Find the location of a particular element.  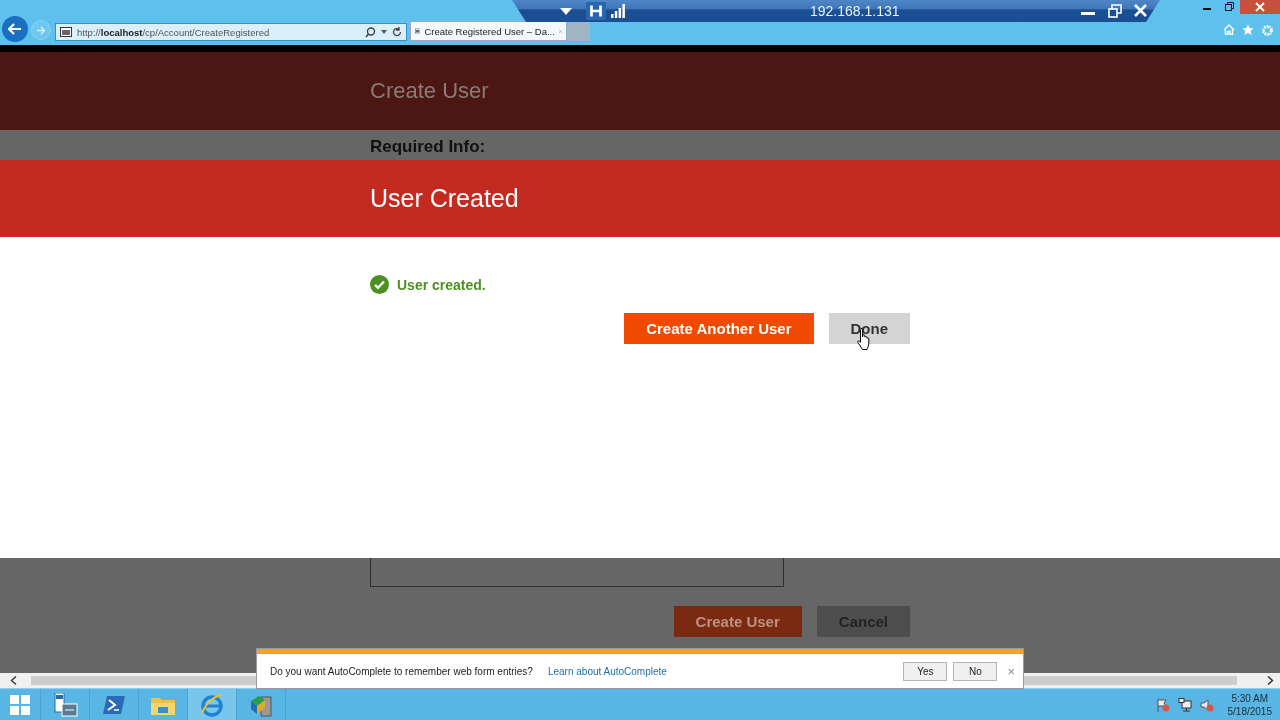

create-another-button: Create Another User is located at coordinates (719, 328).